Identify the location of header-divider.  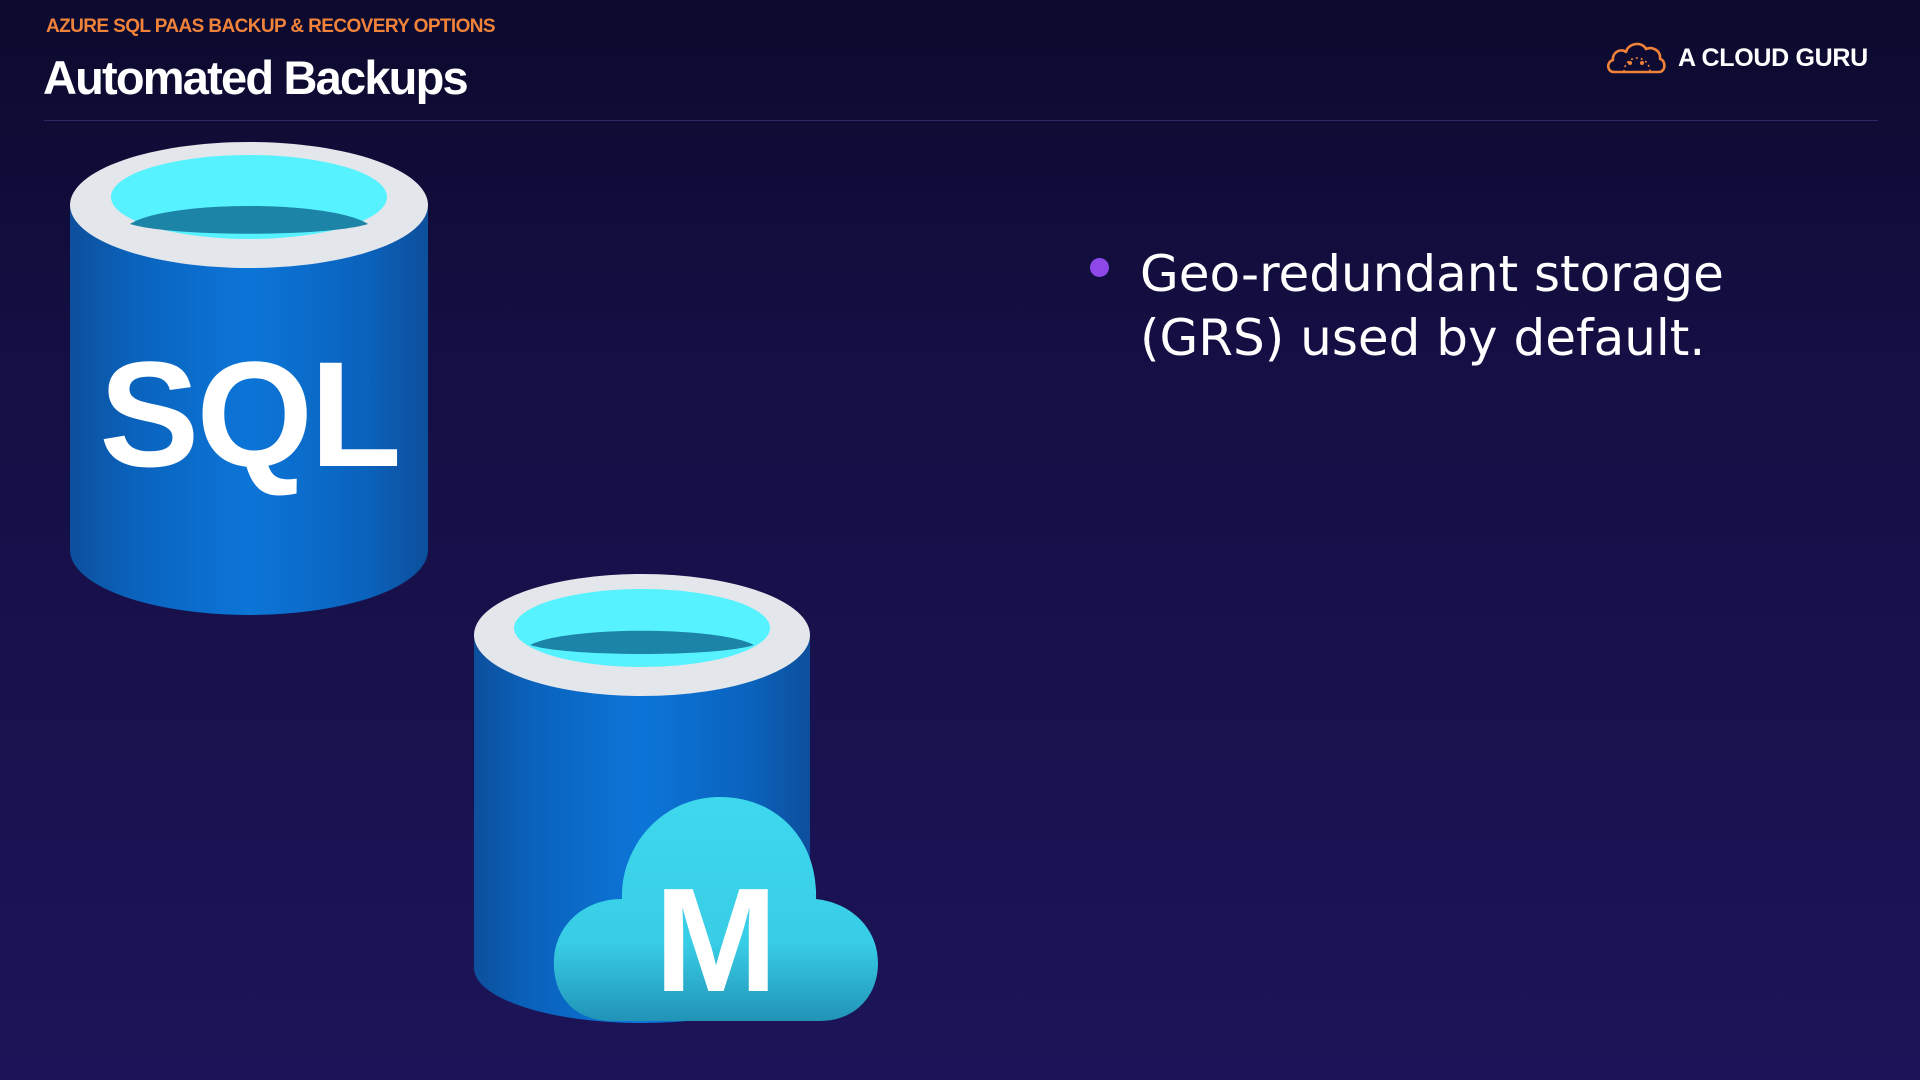
(961, 120).